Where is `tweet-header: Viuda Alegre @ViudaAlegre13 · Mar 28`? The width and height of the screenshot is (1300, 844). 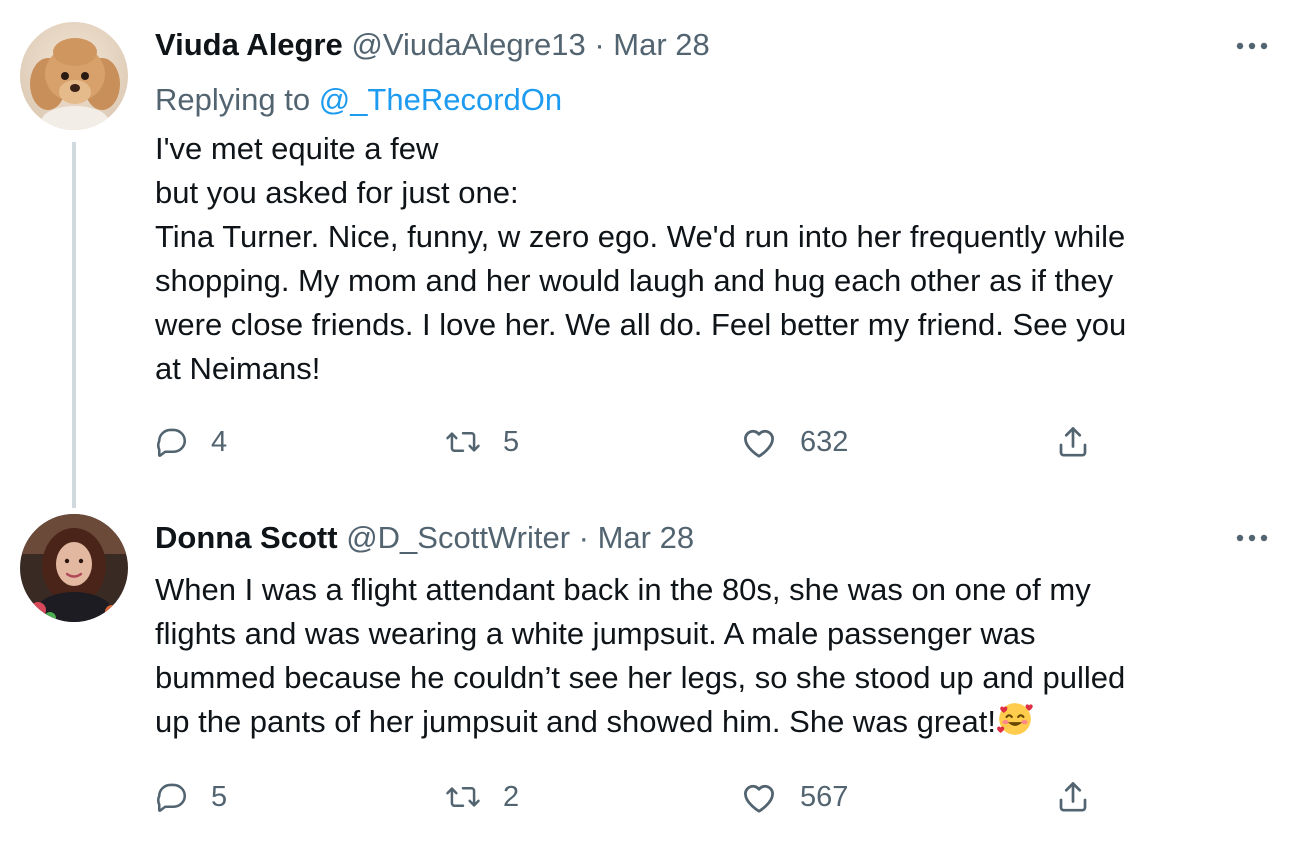 tweet-header: Viuda Alegre @ViudaAlegre13 · Mar 28 is located at coordinates (682, 45).